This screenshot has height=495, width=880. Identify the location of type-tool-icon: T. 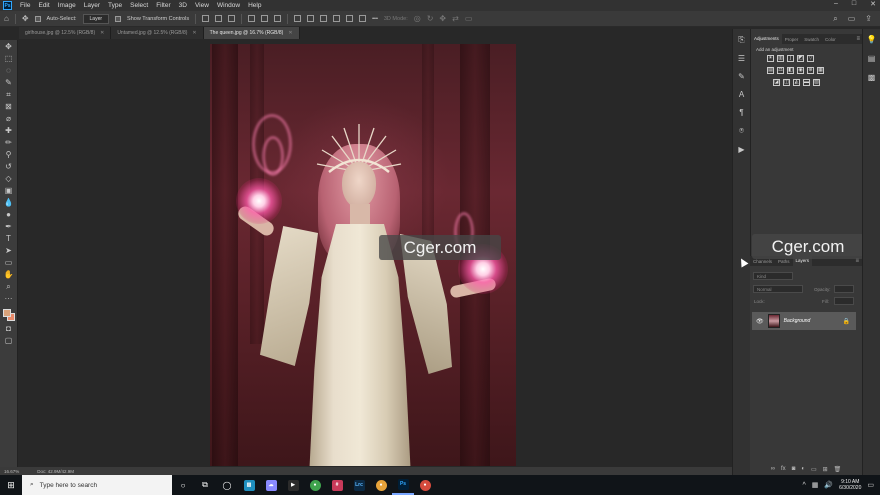
(9, 239).